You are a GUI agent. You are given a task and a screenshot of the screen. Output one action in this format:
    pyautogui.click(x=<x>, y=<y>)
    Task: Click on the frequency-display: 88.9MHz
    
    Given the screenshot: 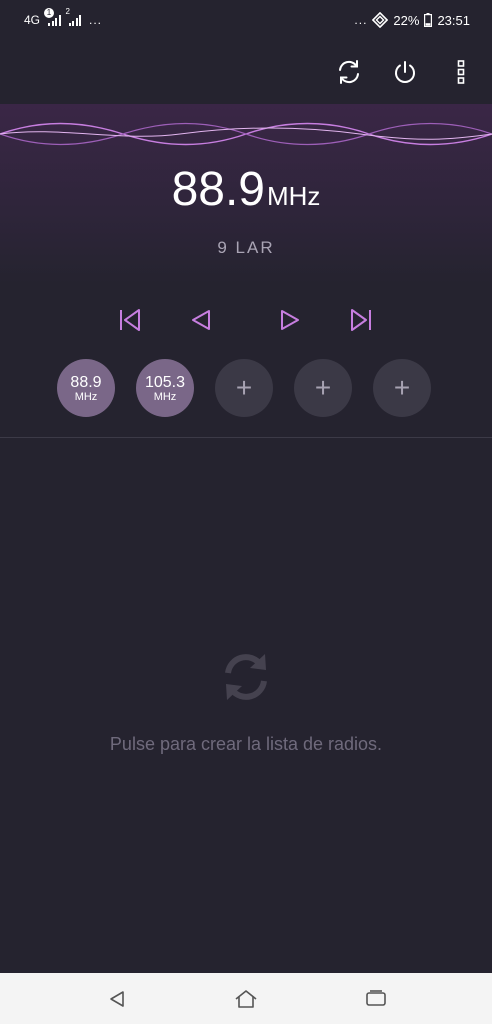 What is the action you would take?
    pyautogui.click(x=246, y=189)
    